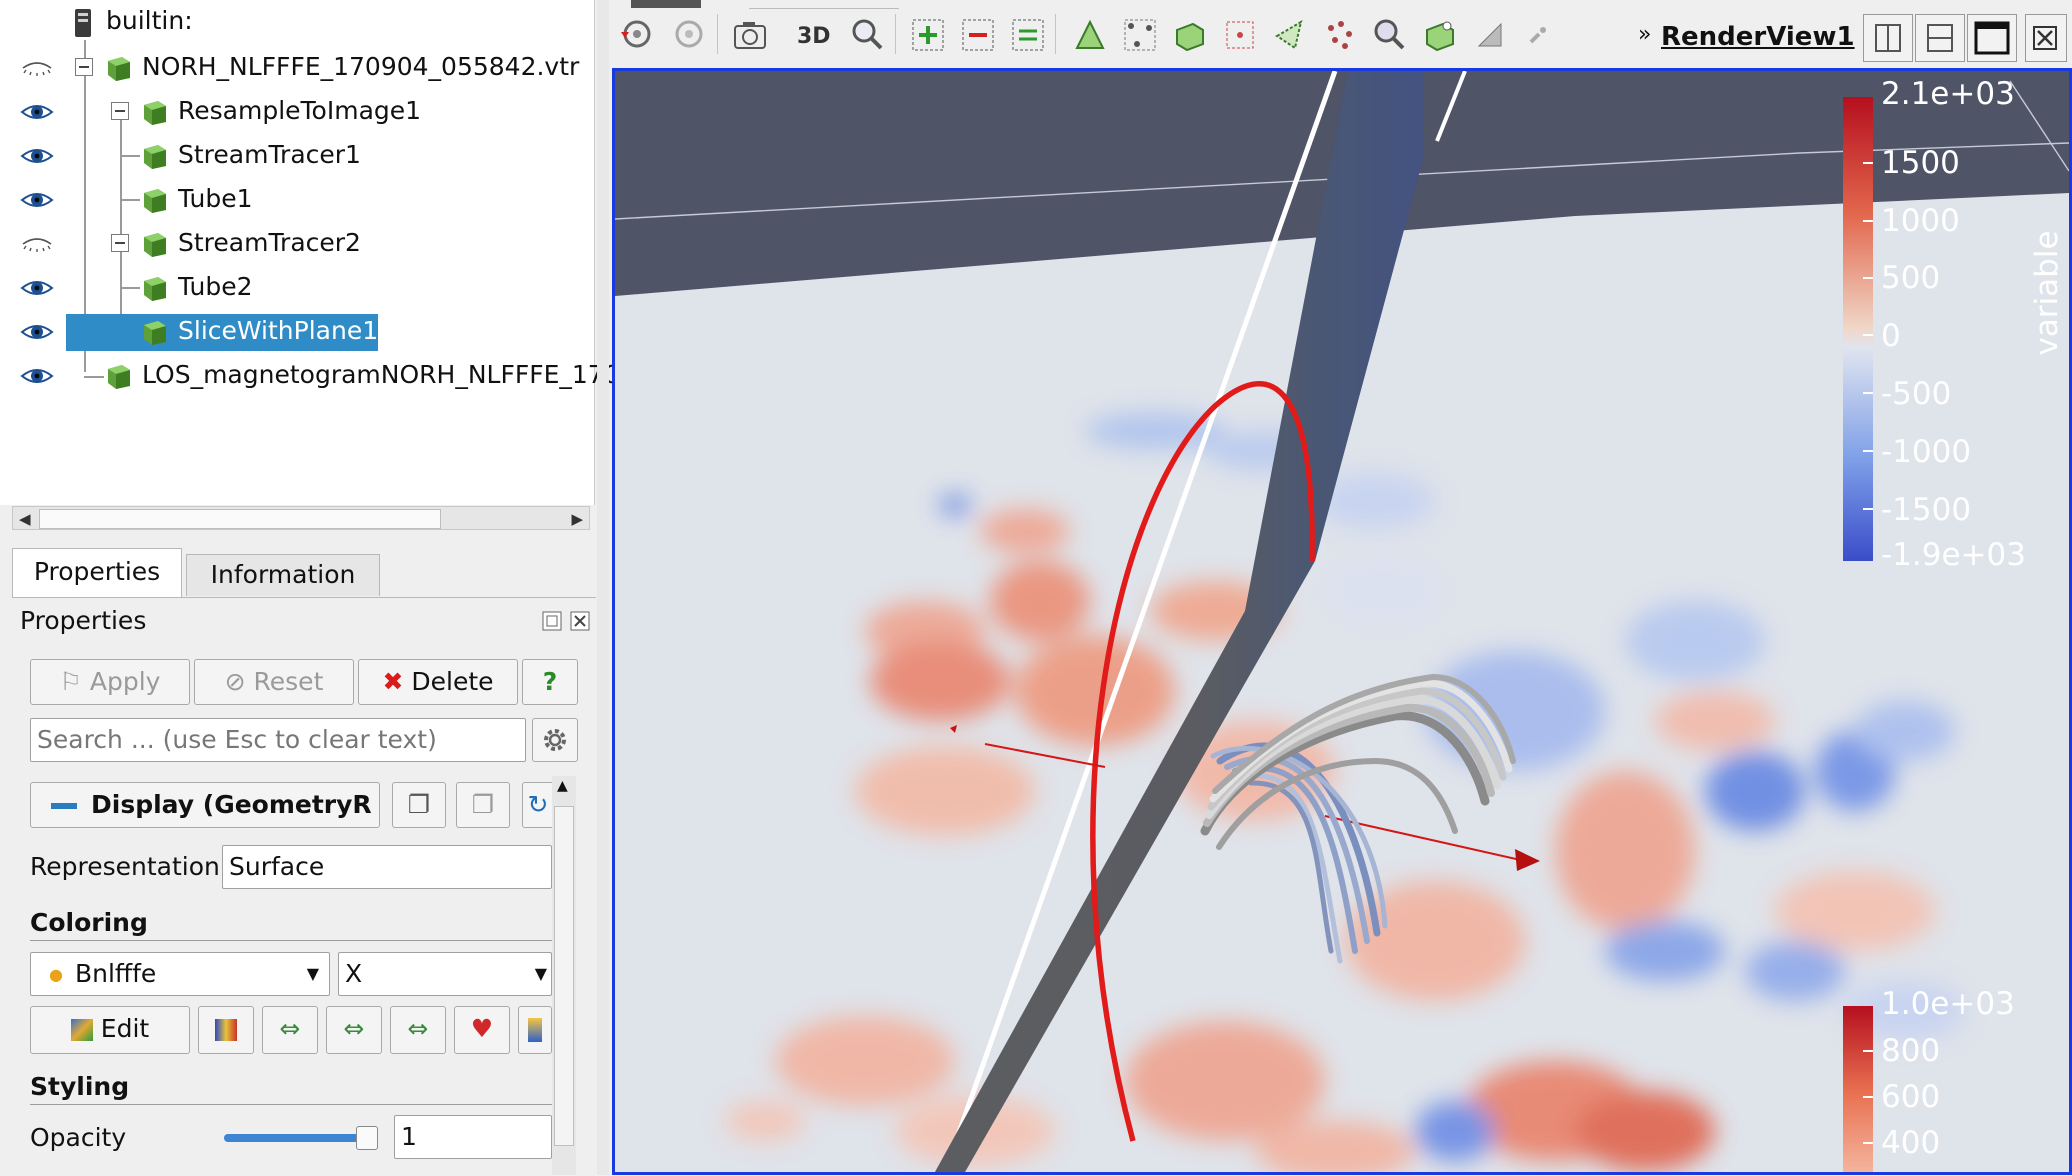  Describe the element at coordinates (868, 35) in the screenshot. I see `zoom-to-box-icon` at that location.